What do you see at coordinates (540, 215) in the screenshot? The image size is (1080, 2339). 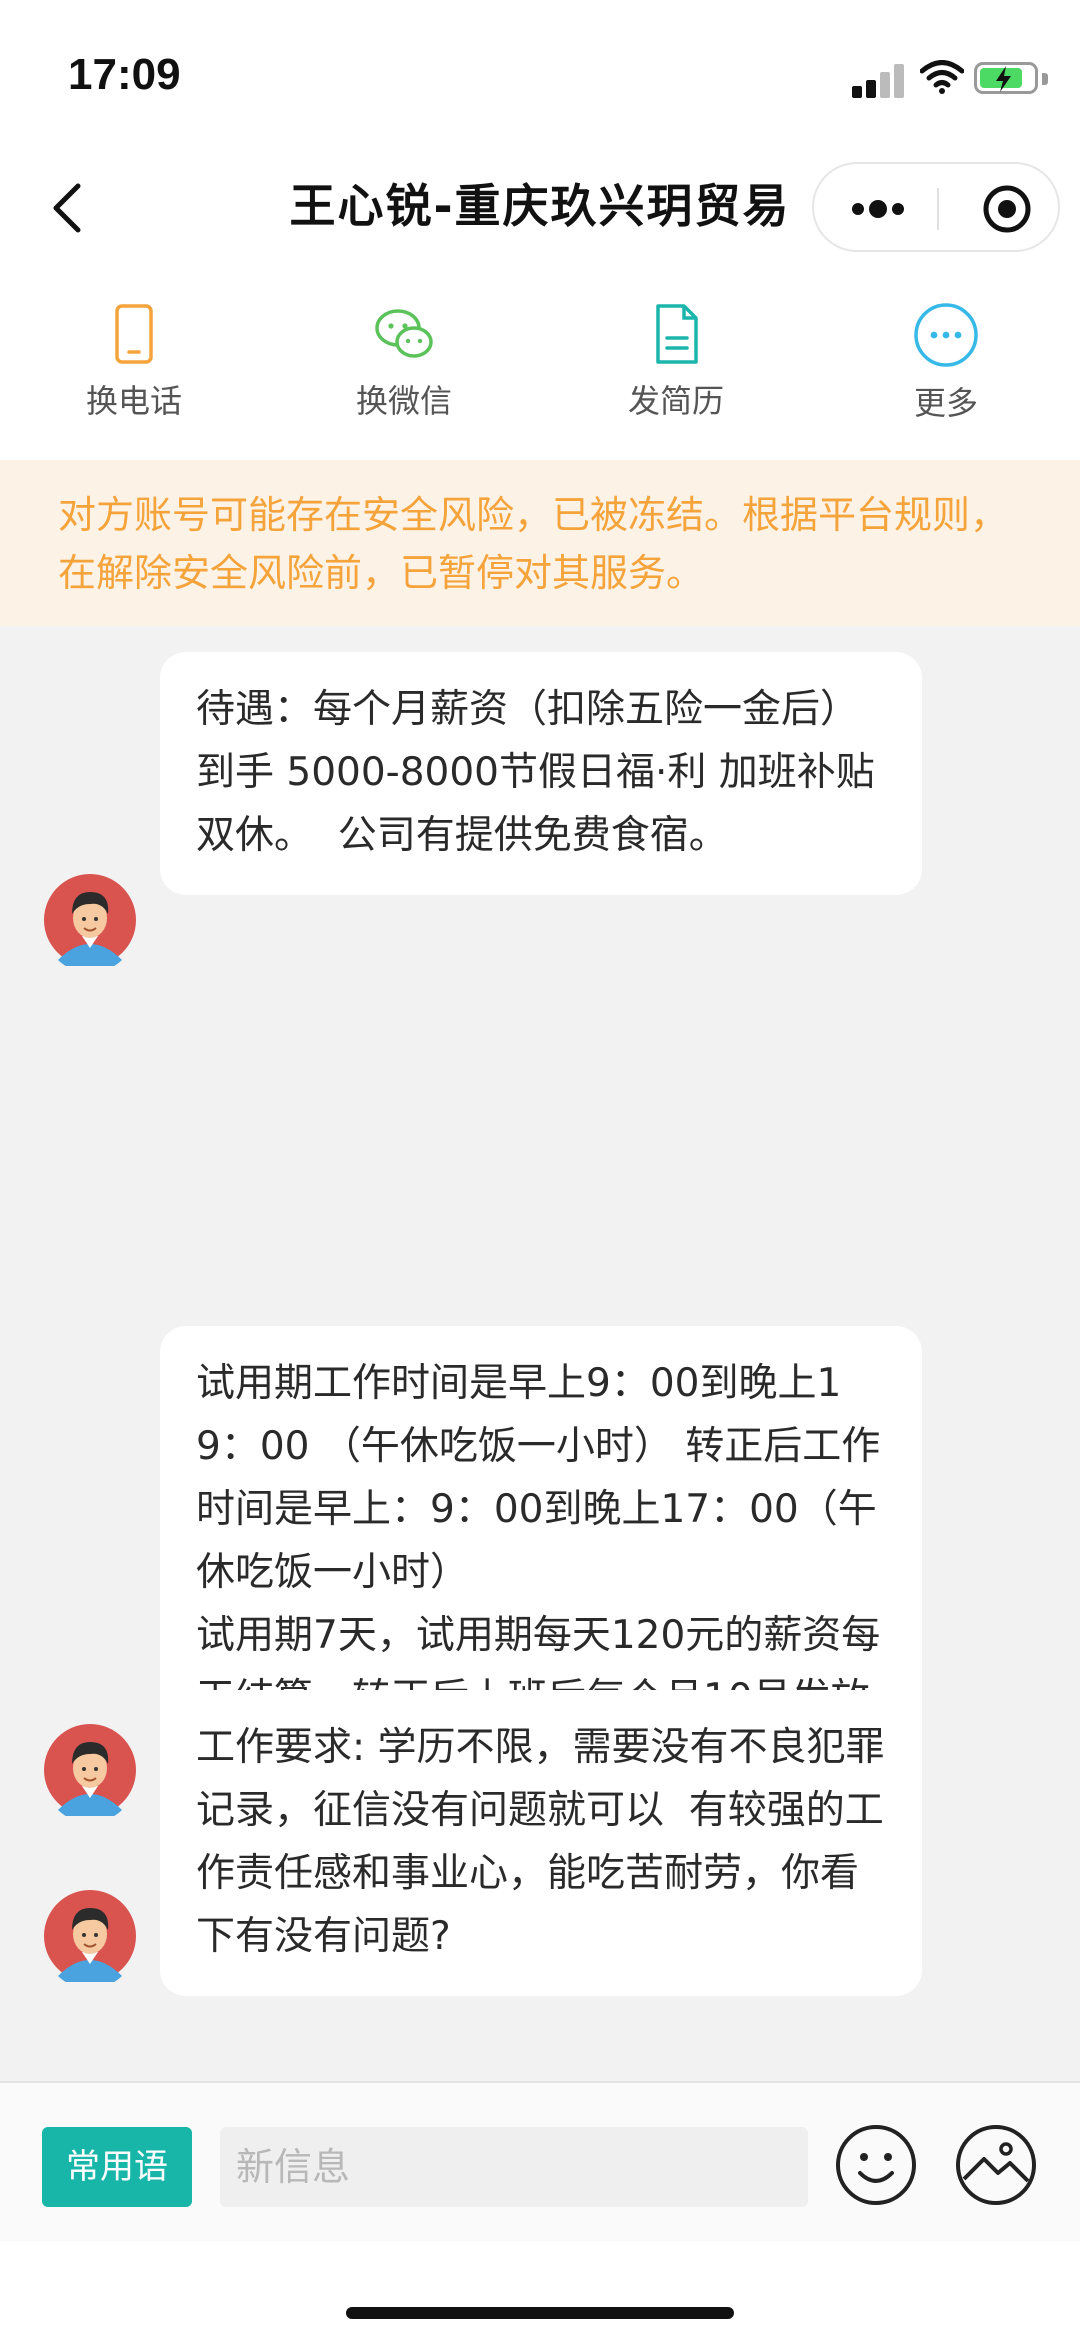 I see `navigation-bar: 王心锐-重庆玖兴玥贸易` at bounding box center [540, 215].